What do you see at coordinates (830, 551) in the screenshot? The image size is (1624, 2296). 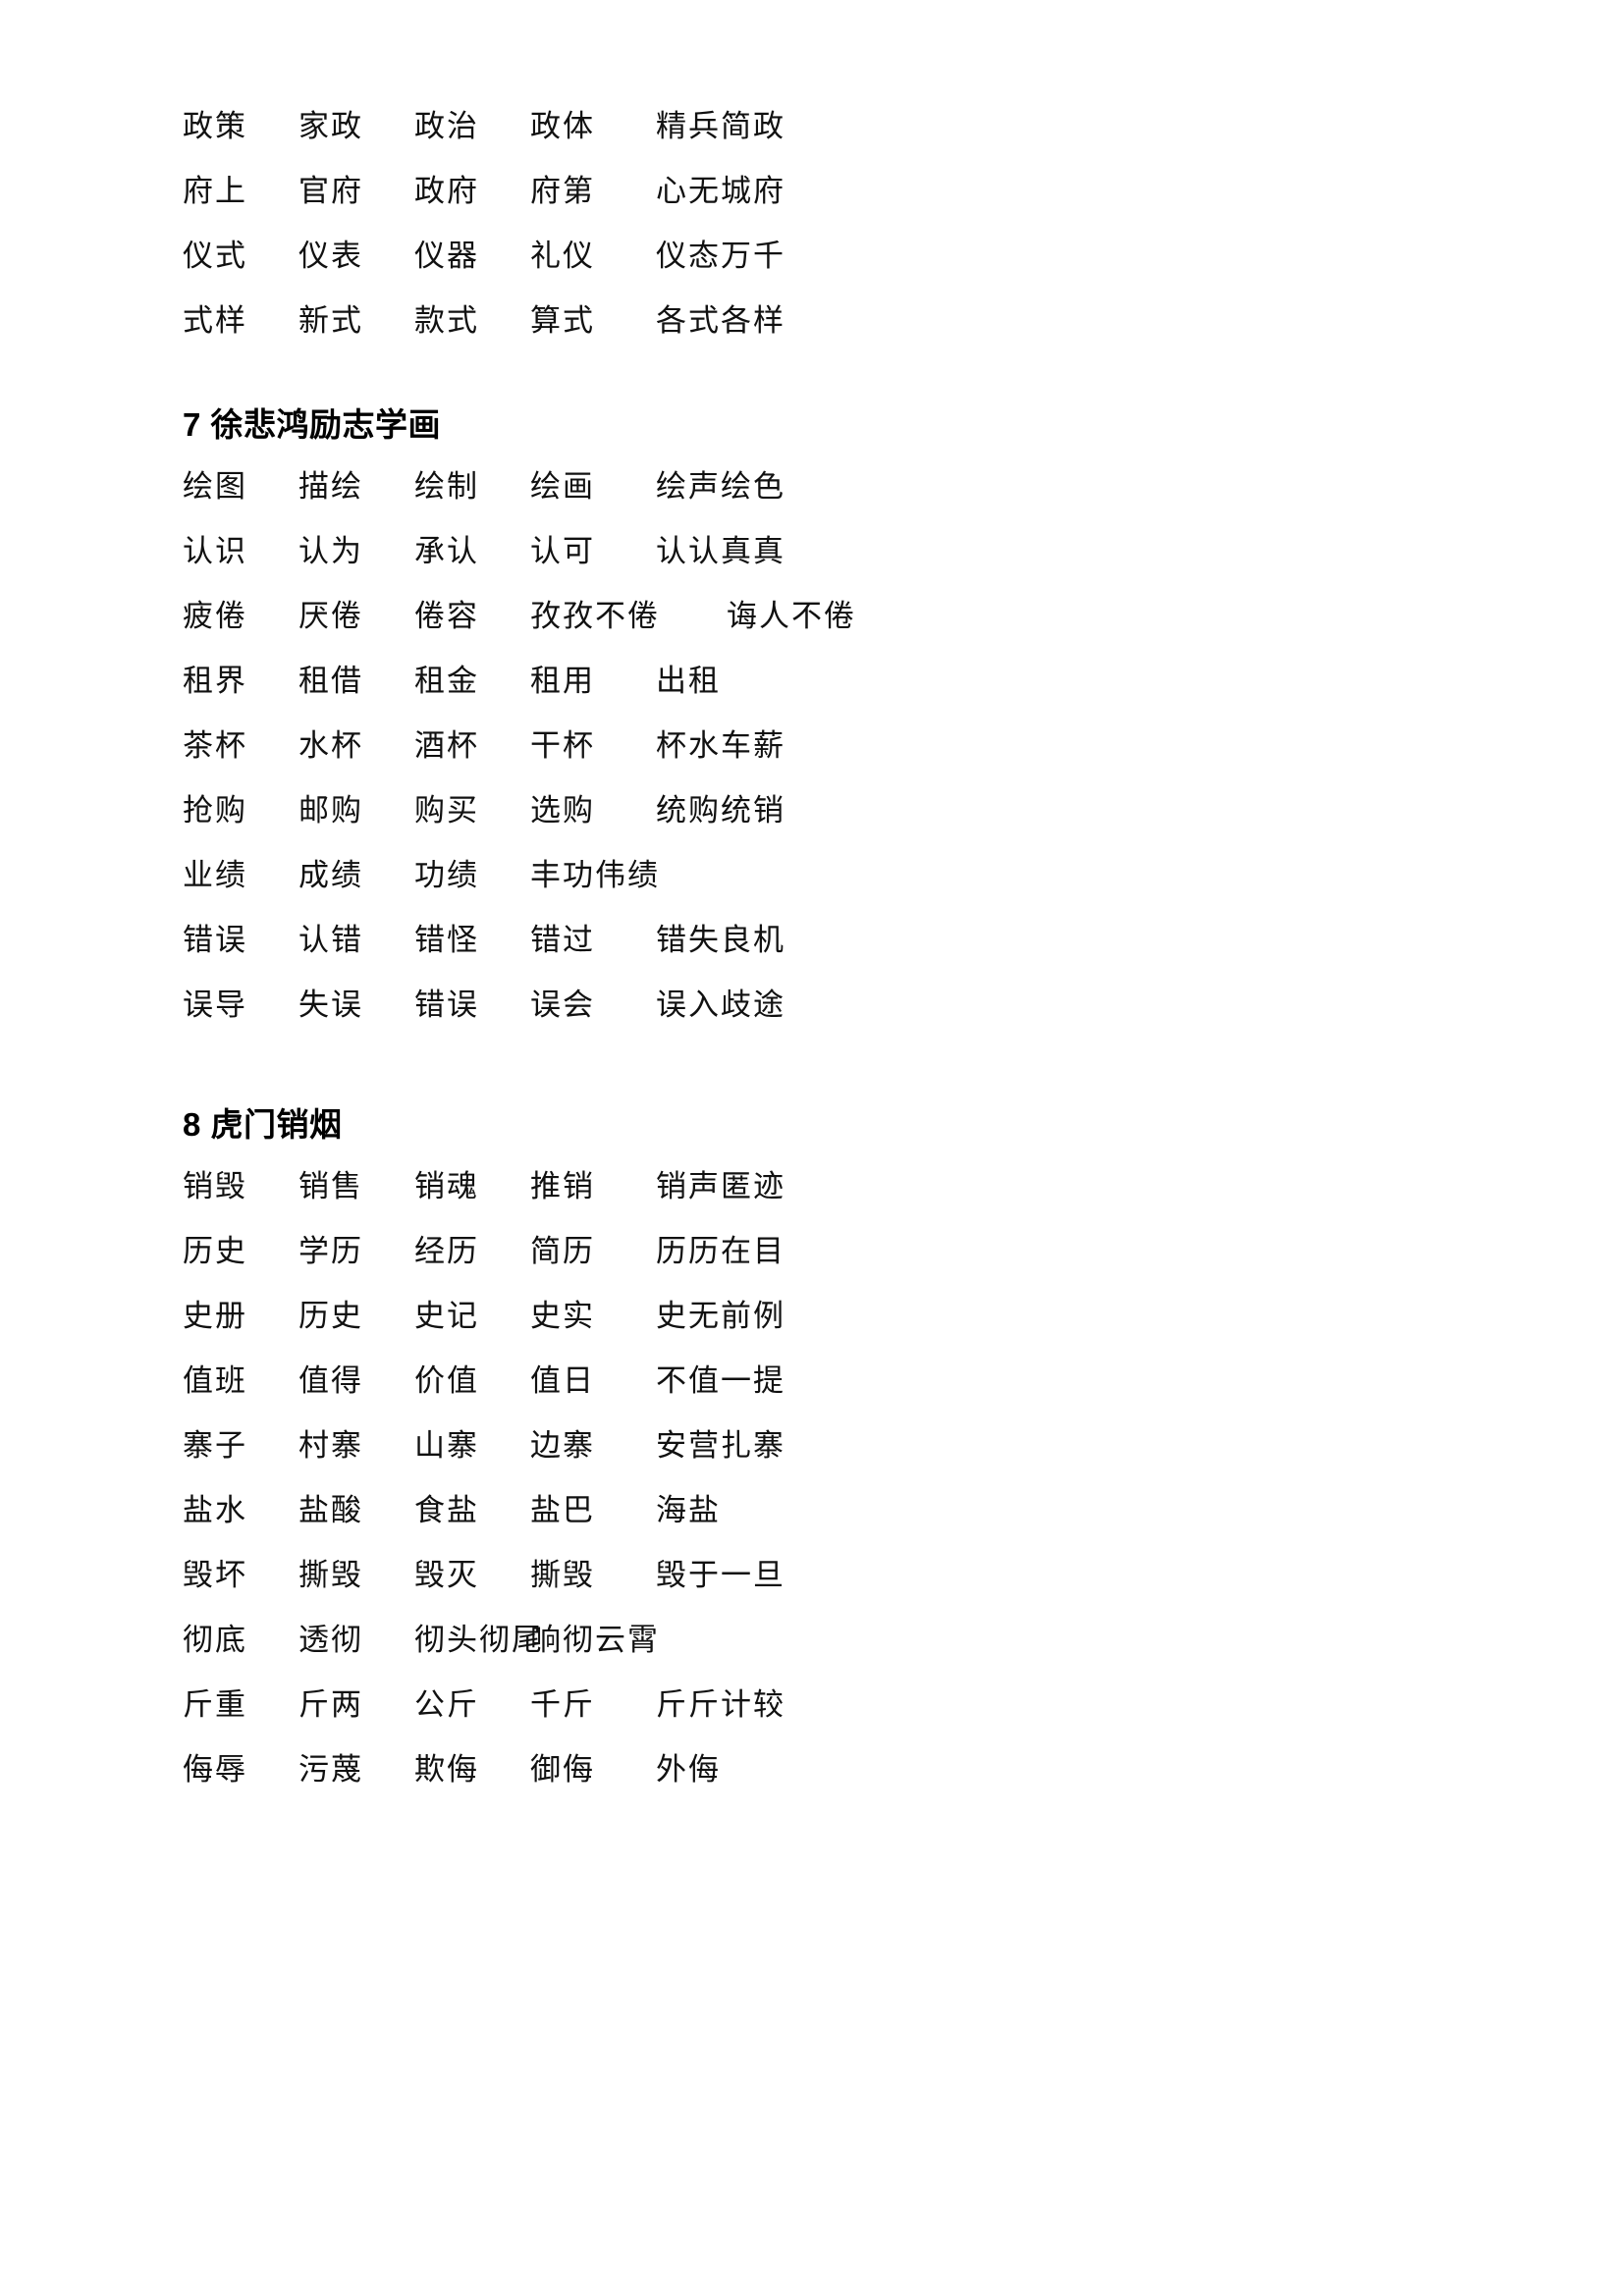 I see `word-row: 认识 认为 承认 认可 认认真真` at bounding box center [830, 551].